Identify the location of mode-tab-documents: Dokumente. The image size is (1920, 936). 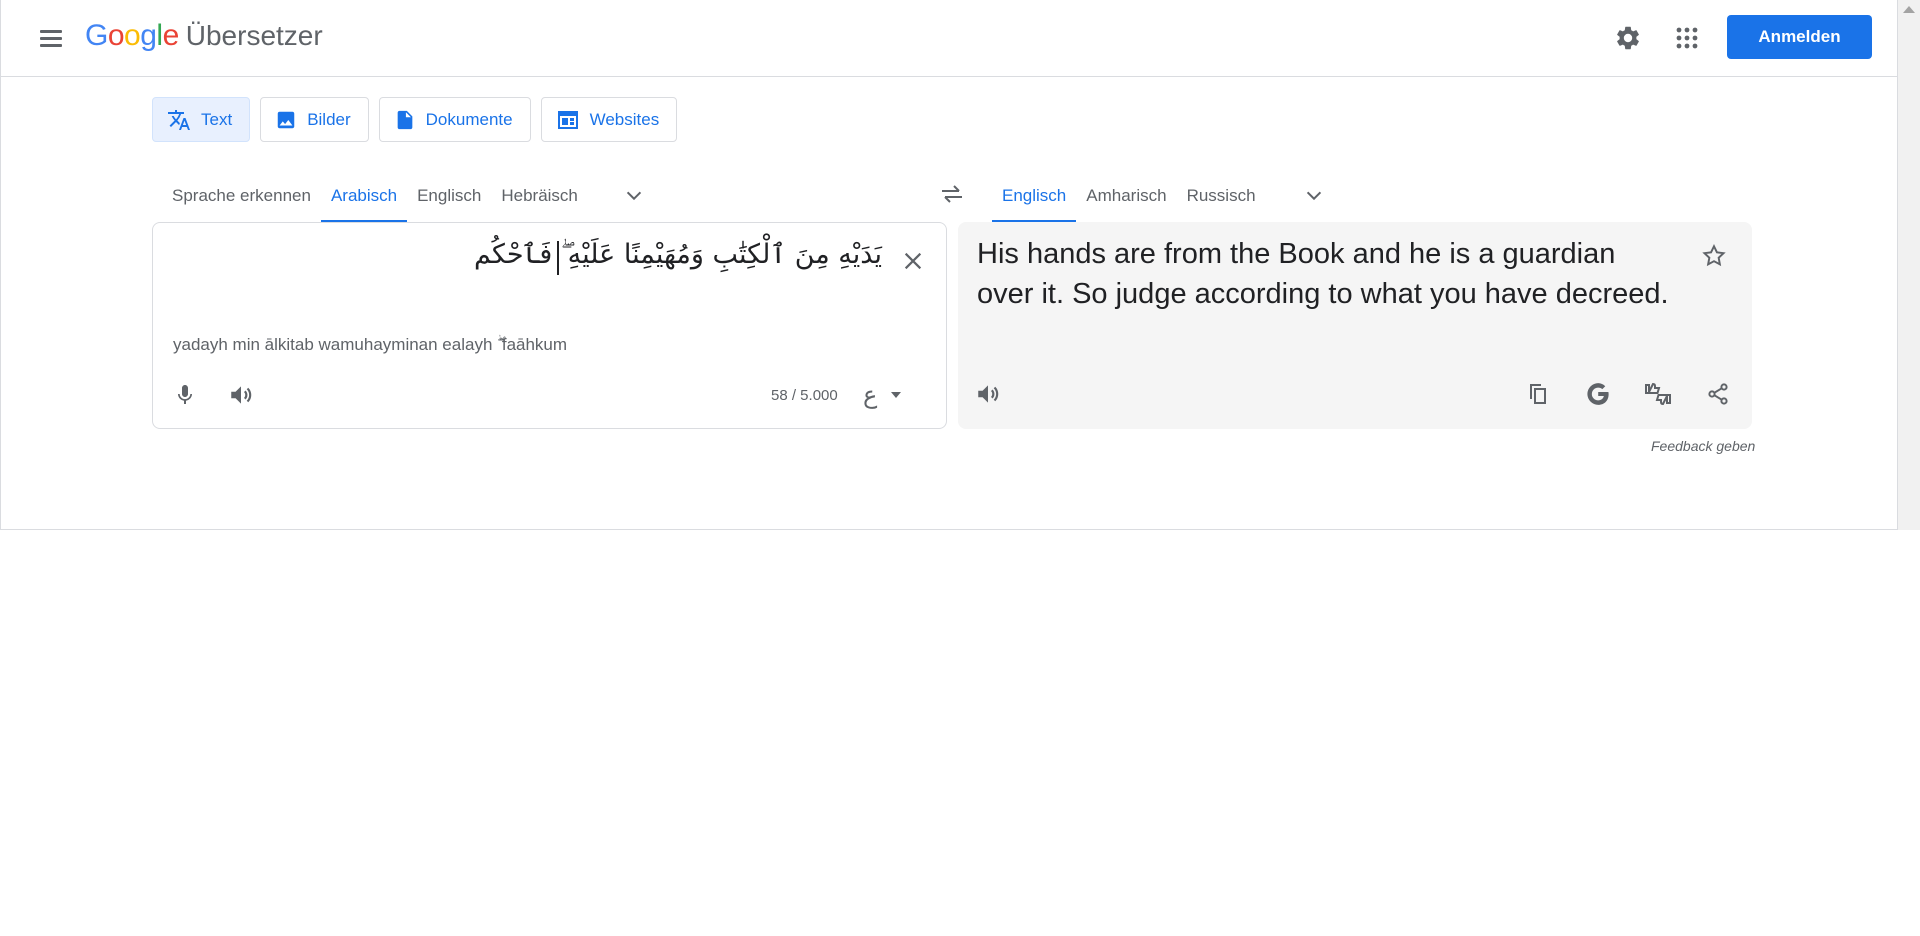
(454, 119).